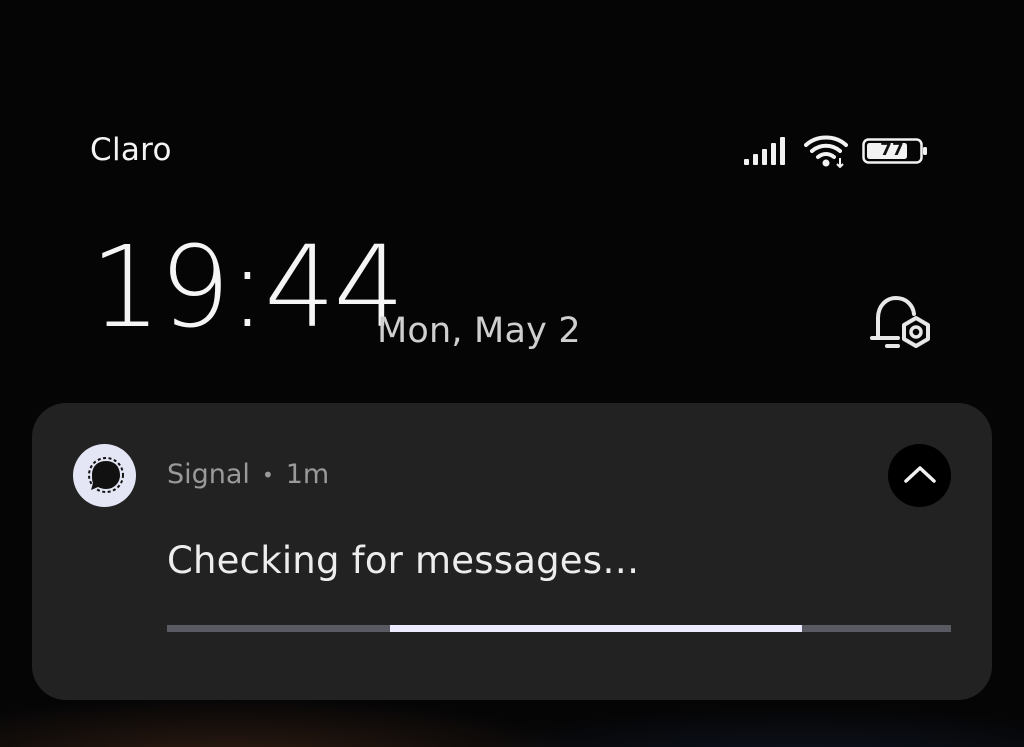 The image size is (1024, 747). Describe the element at coordinates (104, 475) in the screenshot. I see `signal-bubble-icon` at that location.